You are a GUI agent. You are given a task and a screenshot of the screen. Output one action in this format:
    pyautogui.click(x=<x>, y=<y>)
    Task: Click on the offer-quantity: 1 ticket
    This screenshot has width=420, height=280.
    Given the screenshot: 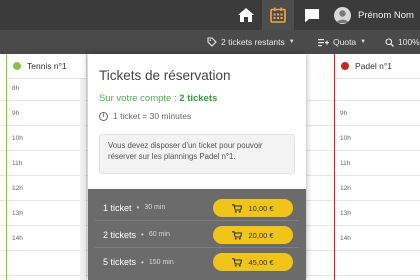 What is the action you would take?
    pyautogui.click(x=117, y=207)
    